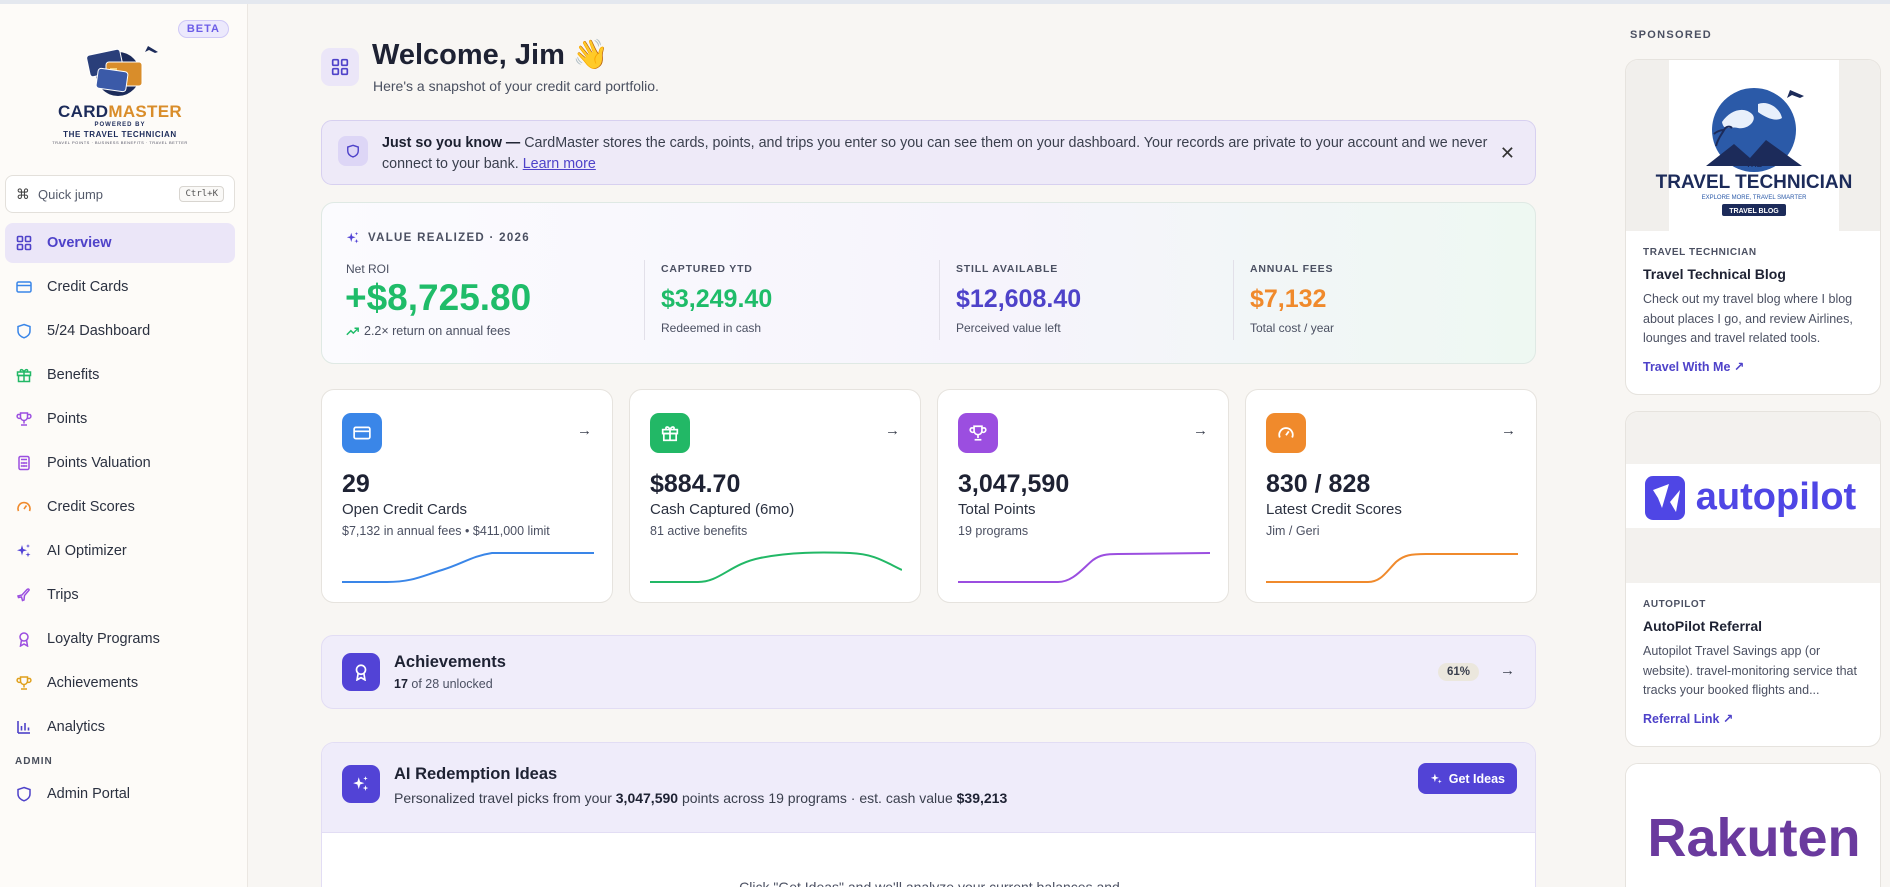 Image resolution: width=1890 pixels, height=887 pixels. Describe the element at coordinates (1467, 778) in the screenshot. I see `get-ideas-button: Get Ideas` at that location.